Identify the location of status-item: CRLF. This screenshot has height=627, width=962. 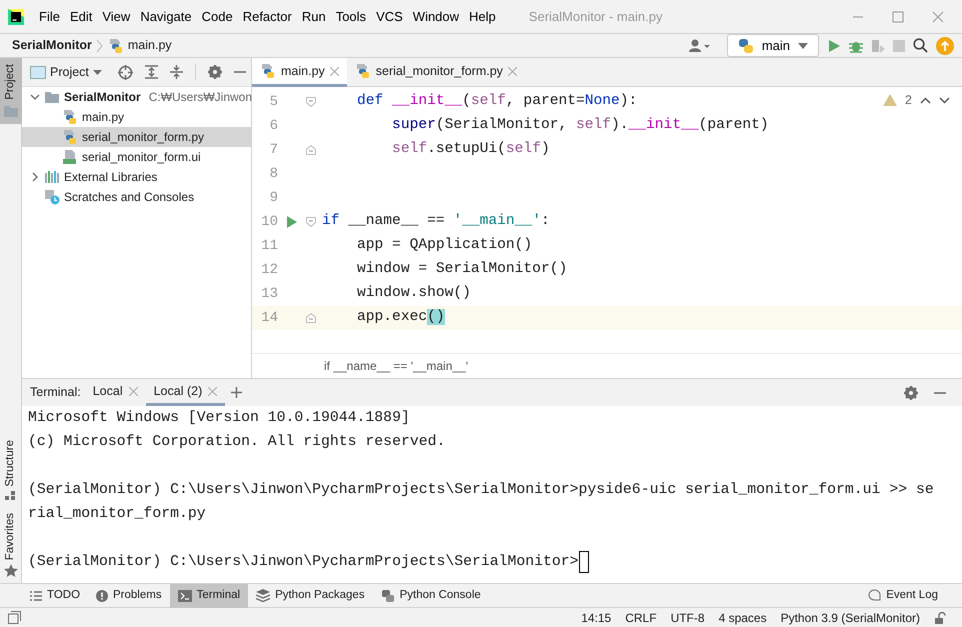
(641, 617).